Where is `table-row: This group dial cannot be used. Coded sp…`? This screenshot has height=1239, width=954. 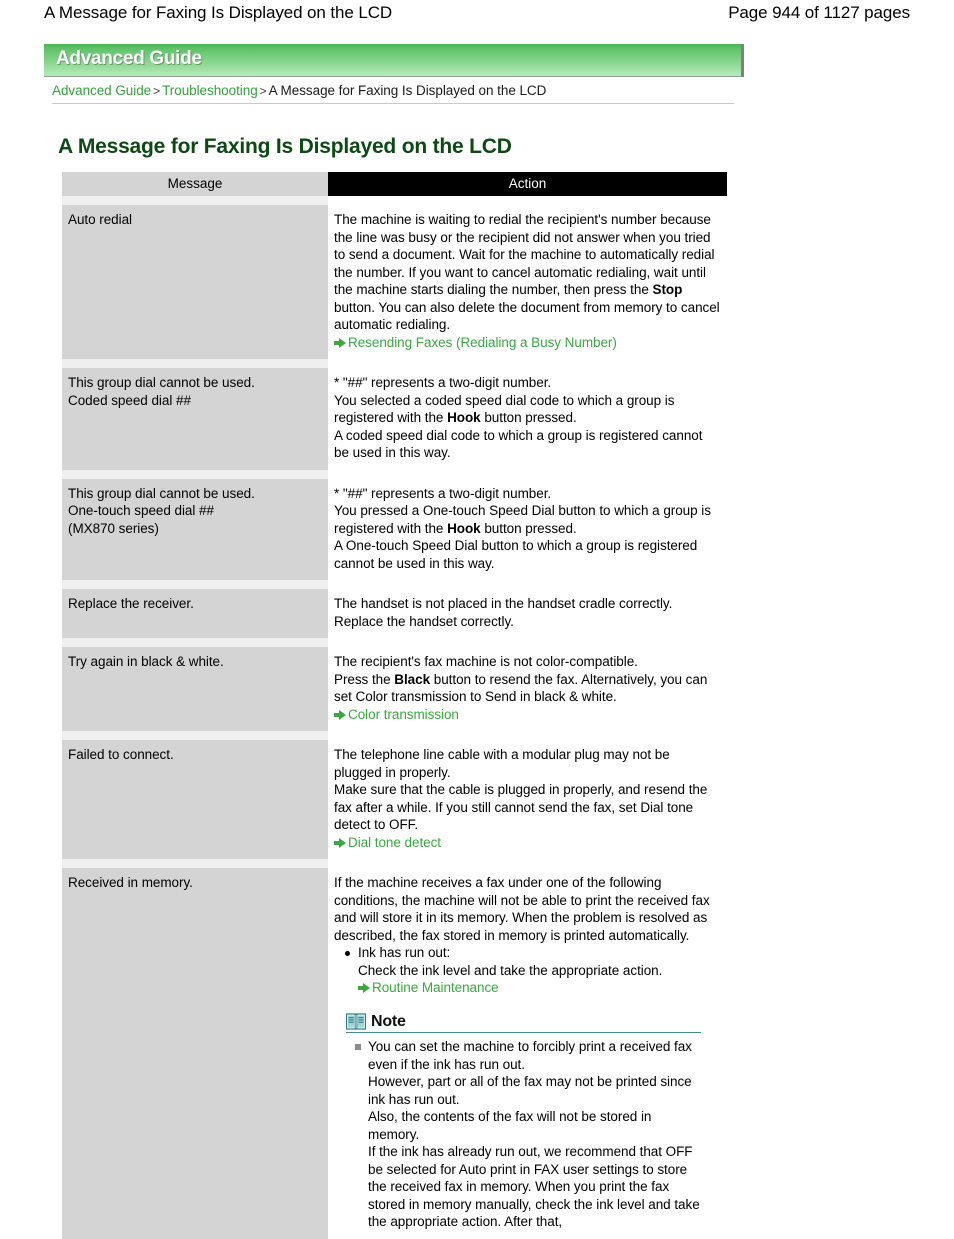
table-row: This group dial cannot be used. Coded sp… is located at coordinates (394, 419).